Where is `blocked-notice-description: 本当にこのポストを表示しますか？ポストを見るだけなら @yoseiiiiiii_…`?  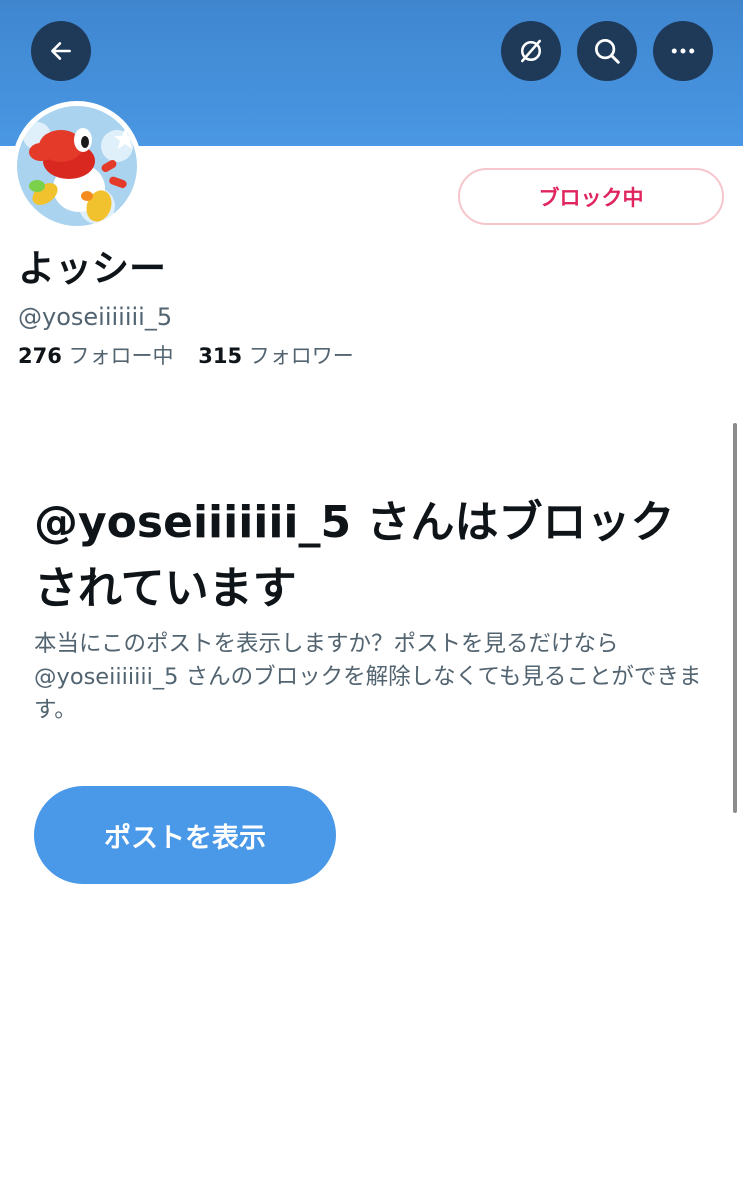
blocked-notice-description: 本当にこのポストを表示しますか？ポストを見るだけなら @yoseiiiiiii_… is located at coordinates (368, 677).